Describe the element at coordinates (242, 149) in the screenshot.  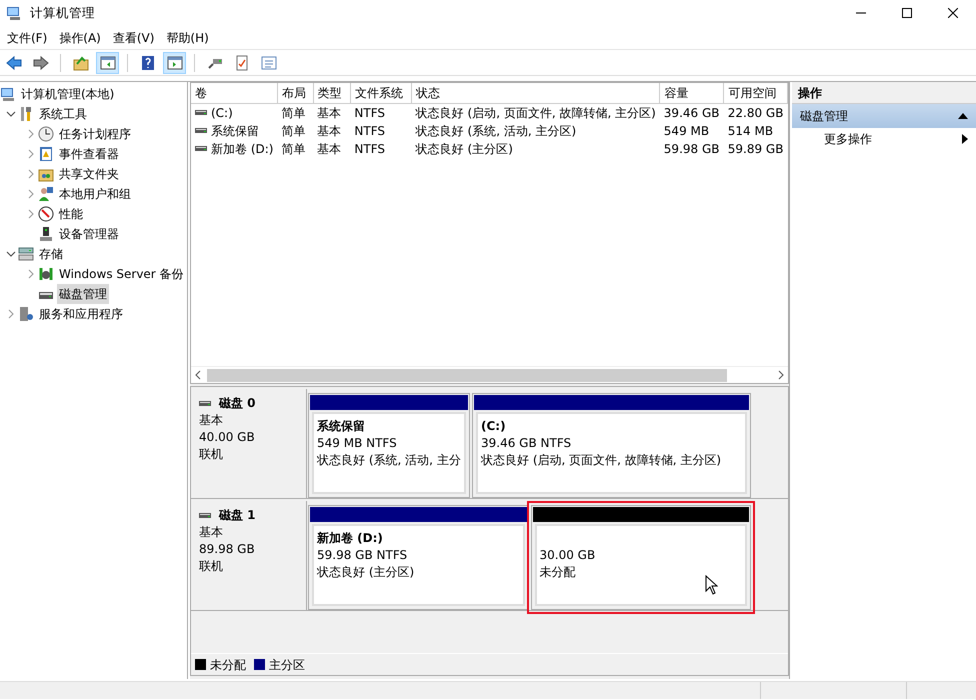
I see `table-cell-text: 新加卷 (D:)` at that location.